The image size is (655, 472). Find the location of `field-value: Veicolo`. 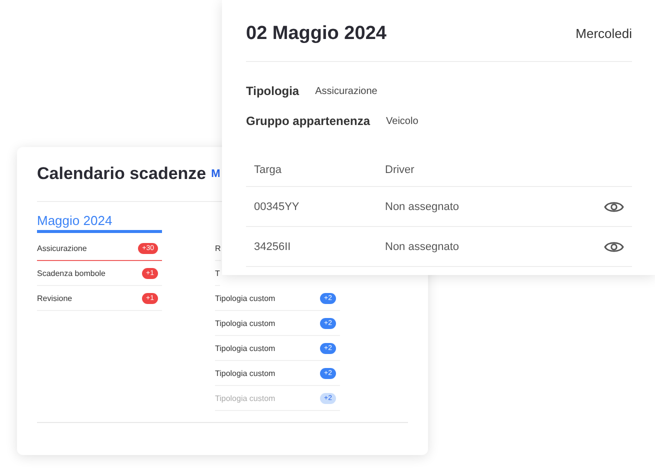

field-value: Veicolo is located at coordinates (402, 121).